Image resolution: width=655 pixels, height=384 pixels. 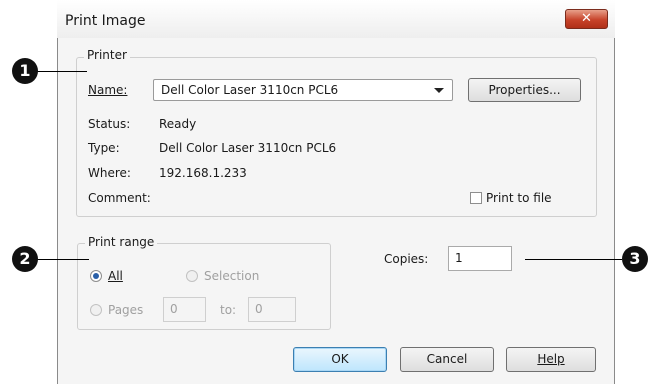 I want to click on callout-1-line, so click(x=62, y=71).